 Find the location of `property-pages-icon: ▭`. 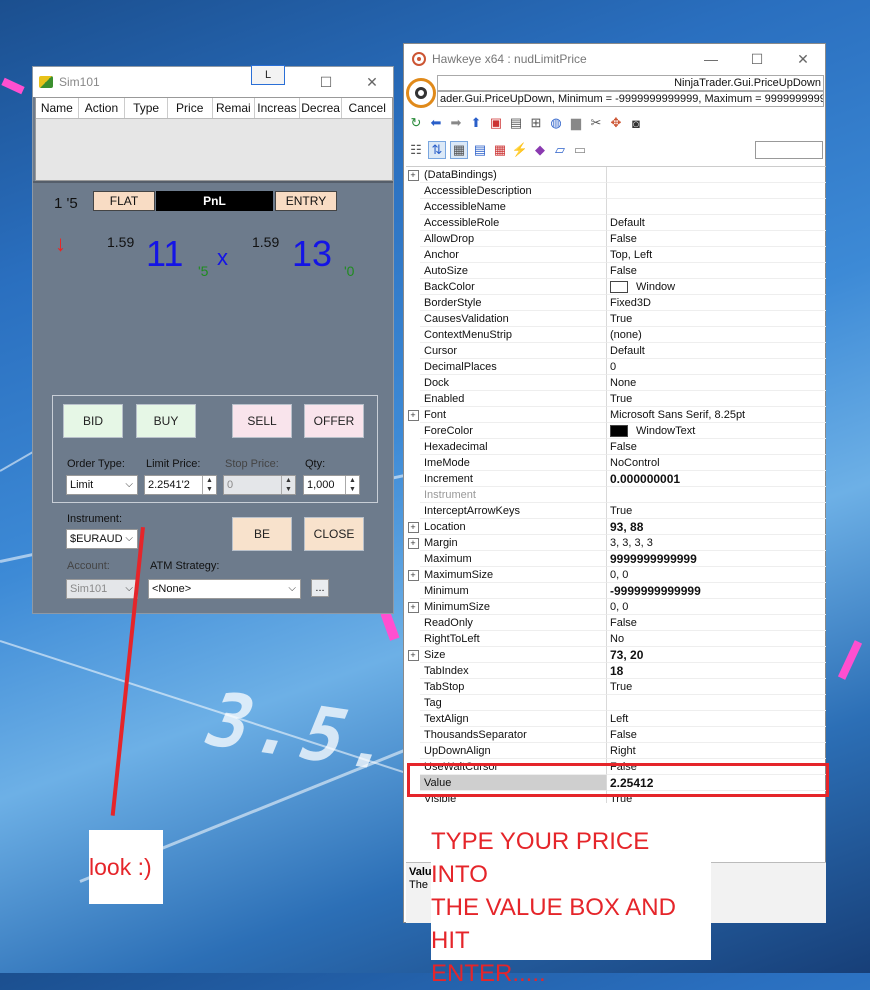

property-pages-icon: ▭ is located at coordinates (580, 150).